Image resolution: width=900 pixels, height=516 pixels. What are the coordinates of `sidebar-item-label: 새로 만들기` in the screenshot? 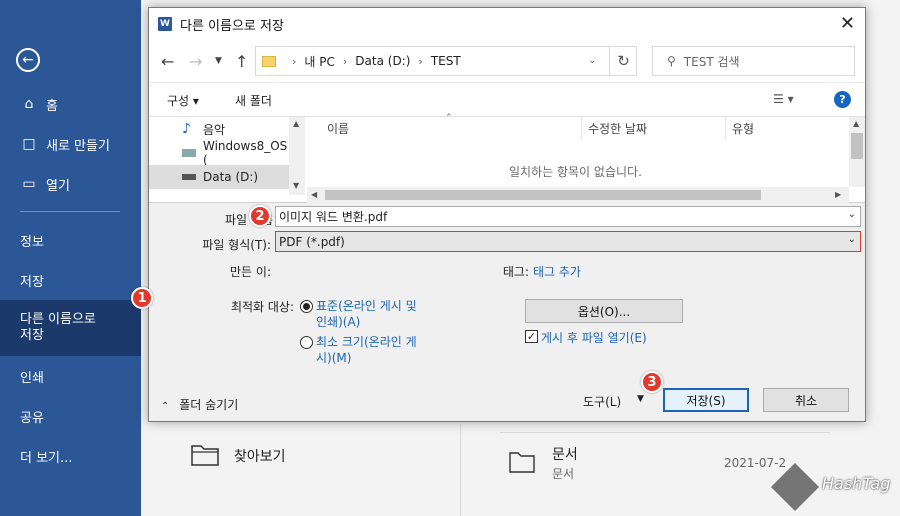 It's located at (78, 146).